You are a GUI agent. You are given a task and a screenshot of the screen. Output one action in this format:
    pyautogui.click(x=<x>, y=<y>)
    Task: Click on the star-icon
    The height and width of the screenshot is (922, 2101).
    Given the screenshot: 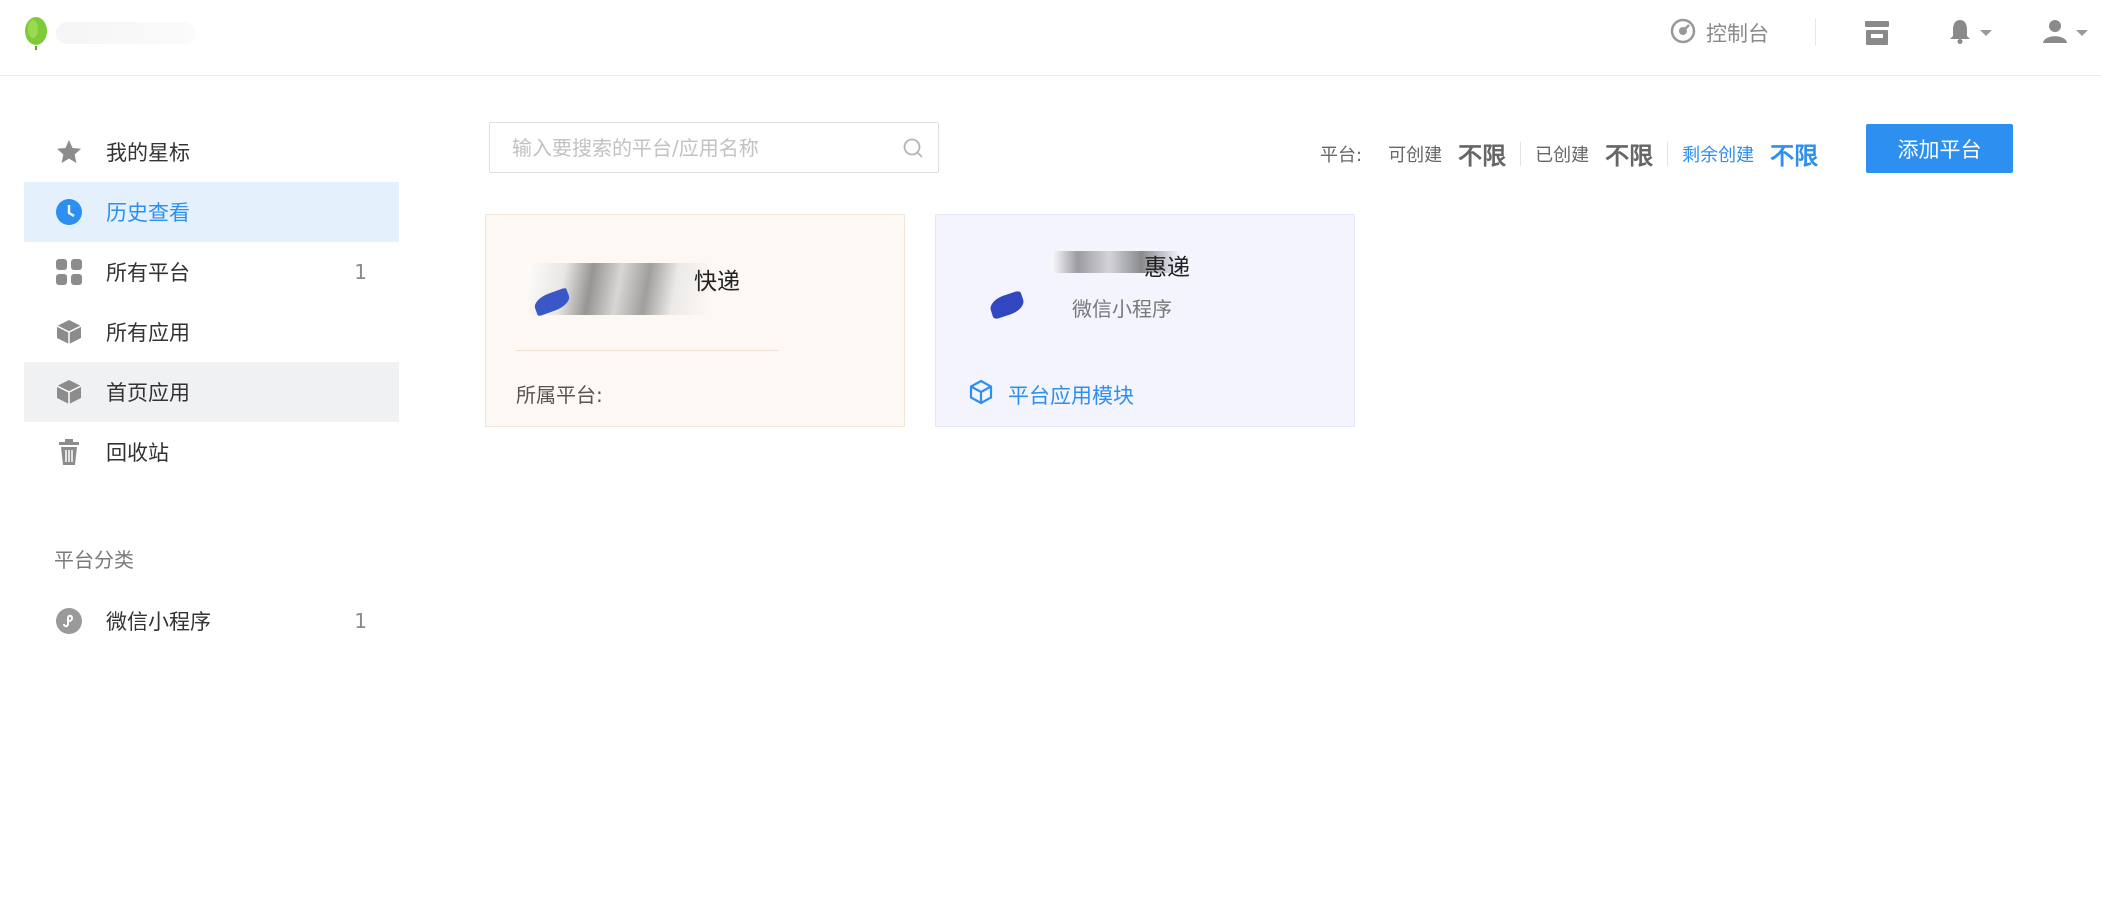 What is the action you would take?
    pyautogui.click(x=69, y=152)
    